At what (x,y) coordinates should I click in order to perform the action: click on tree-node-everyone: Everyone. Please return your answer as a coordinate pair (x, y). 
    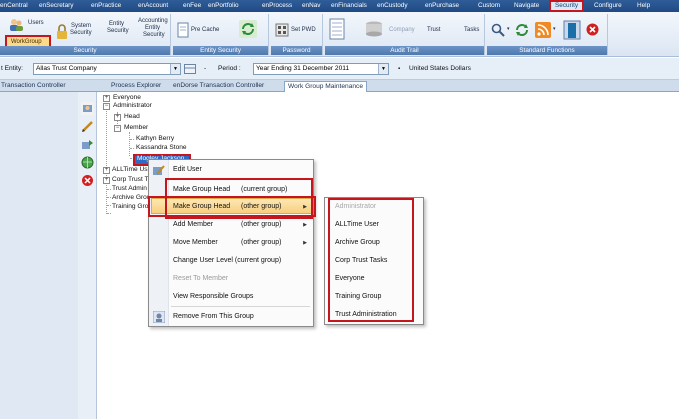
    Looking at the image, I should click on (127, 98).